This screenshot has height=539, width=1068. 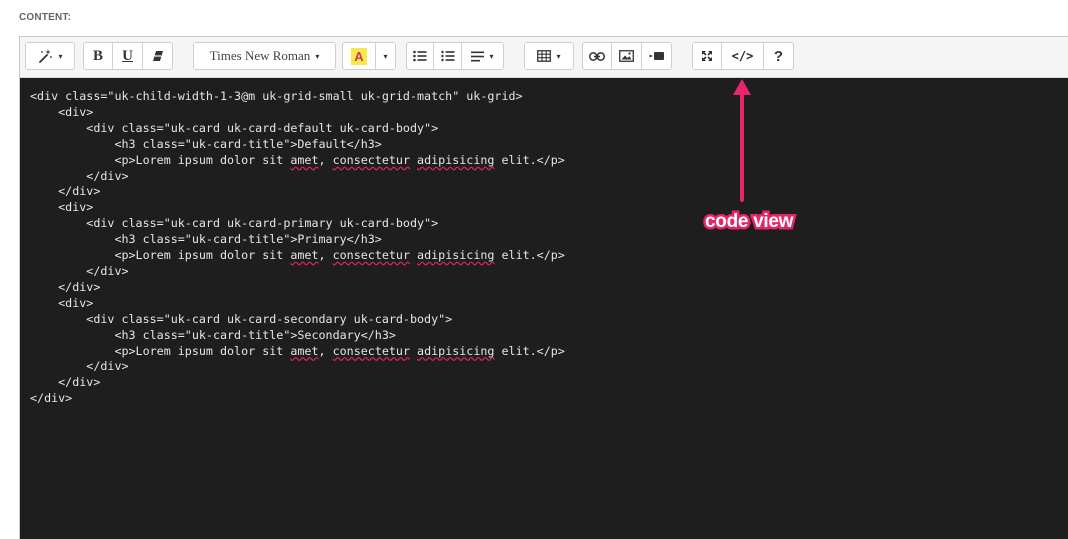 I want to click on annotation-arrow-icon, so click(x=742, y=87).